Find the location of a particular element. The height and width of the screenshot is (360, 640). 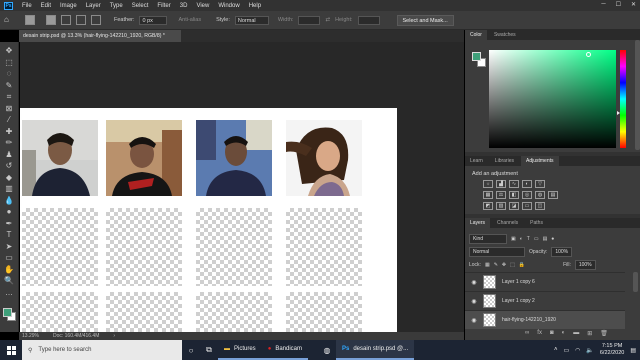

antialias-checkbox: Anti-alias is located at coordinates (189, 20).